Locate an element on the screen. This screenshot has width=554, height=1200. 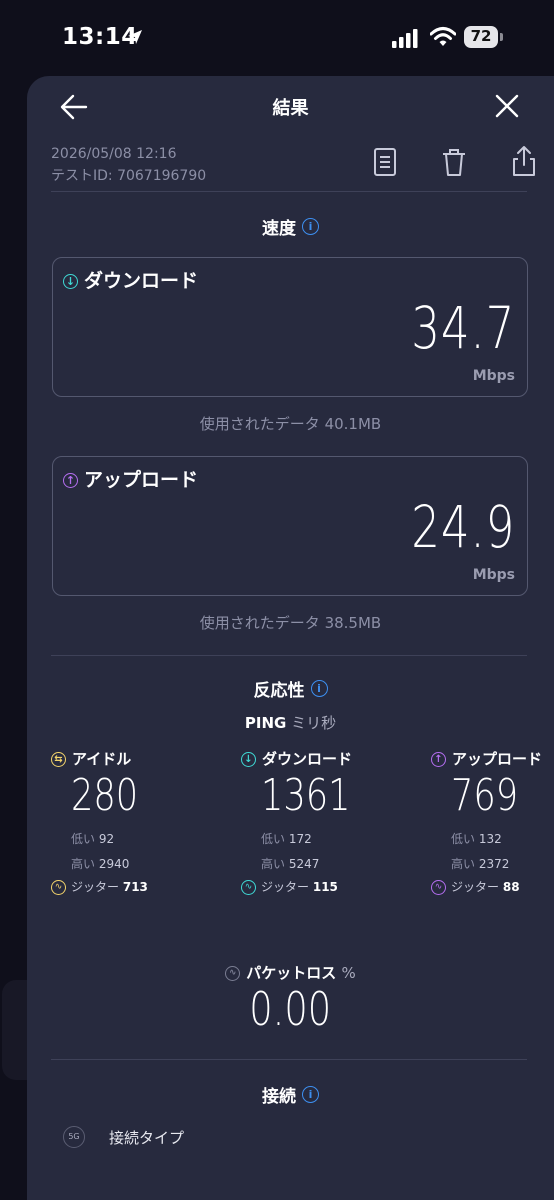
download-card-label: ↓ ダウンロード is located at coordinates (130, 279).